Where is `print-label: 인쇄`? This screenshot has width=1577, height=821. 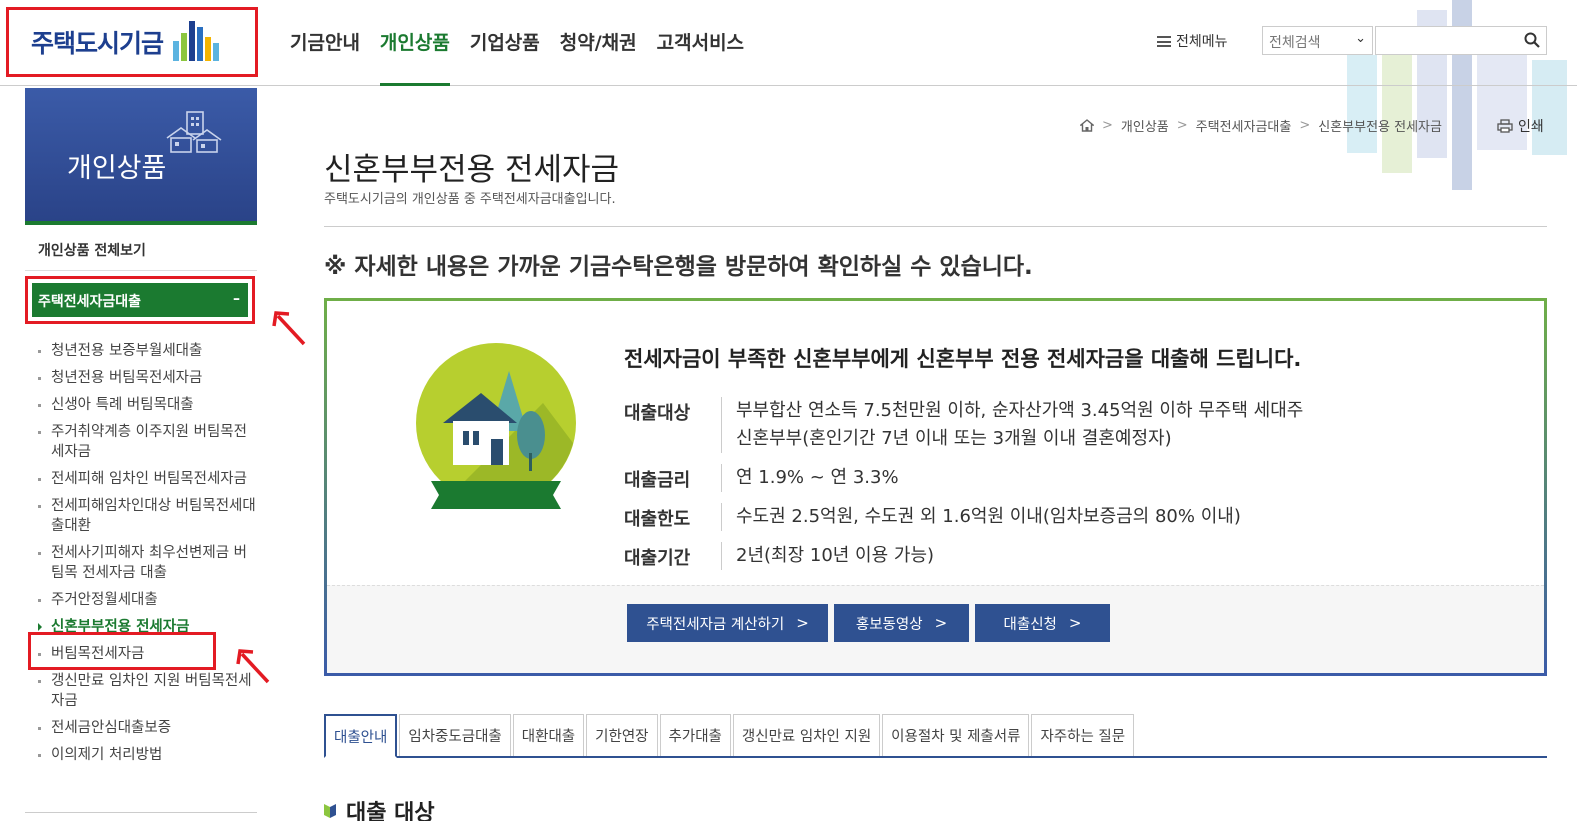 print-label: 인쇄 is located at coordinates (1531, 127).